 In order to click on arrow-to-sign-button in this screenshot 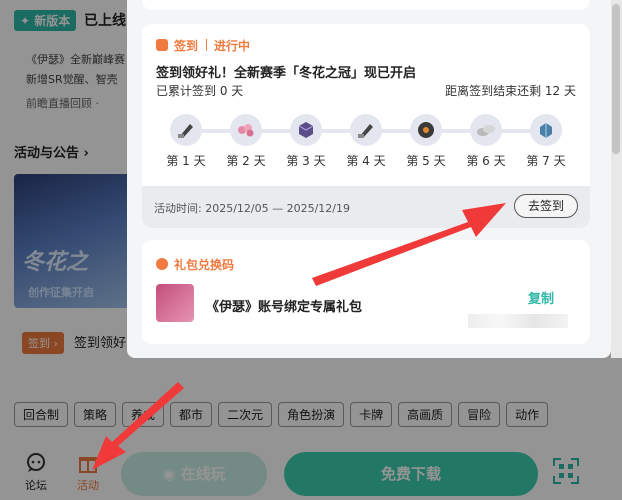, I will do `click(409, 244)`.